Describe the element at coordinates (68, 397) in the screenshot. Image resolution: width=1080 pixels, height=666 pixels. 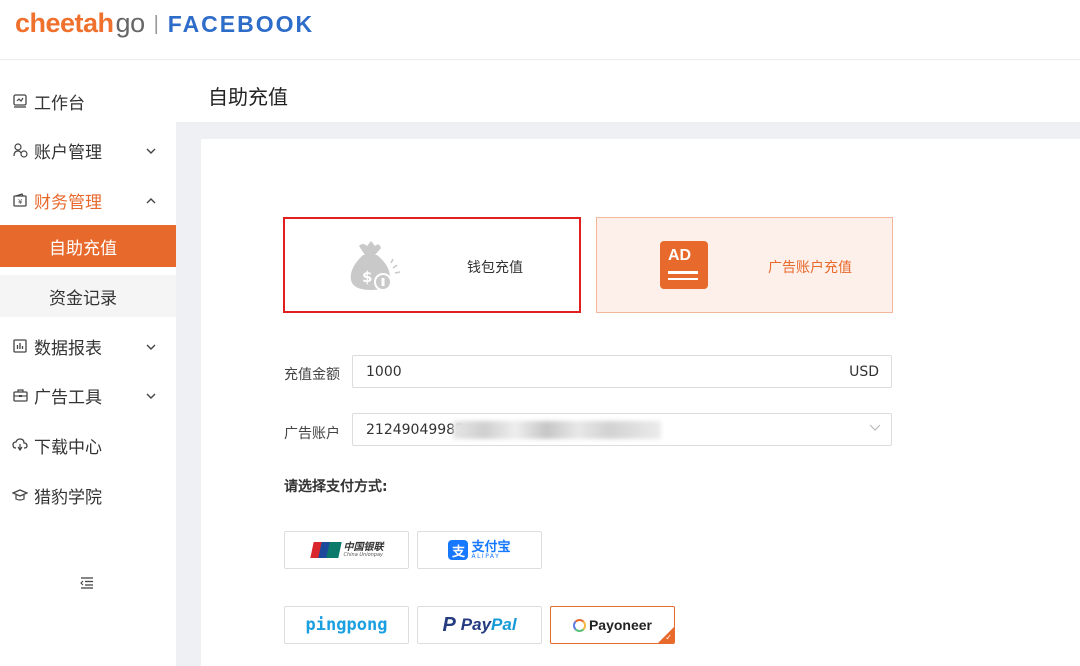
I see `sidebar-item-label: 广告工具` at that location.